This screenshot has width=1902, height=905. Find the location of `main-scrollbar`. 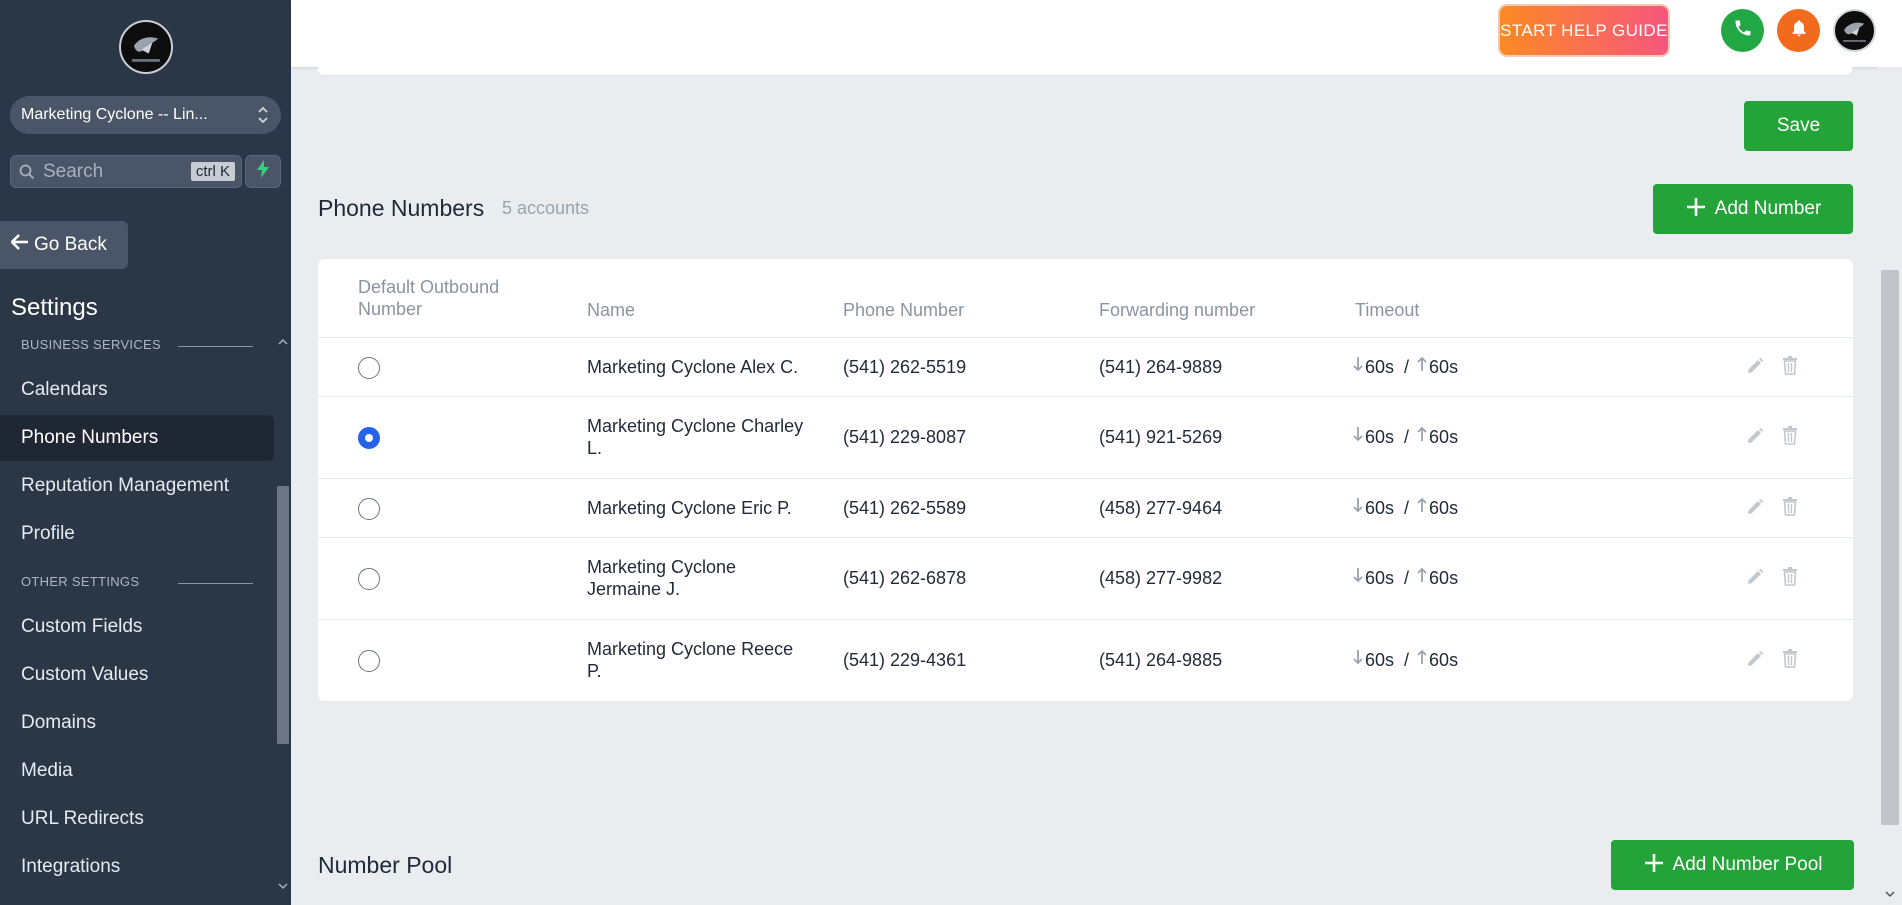

main-scrollbar is located at coordinates (1890, 486).